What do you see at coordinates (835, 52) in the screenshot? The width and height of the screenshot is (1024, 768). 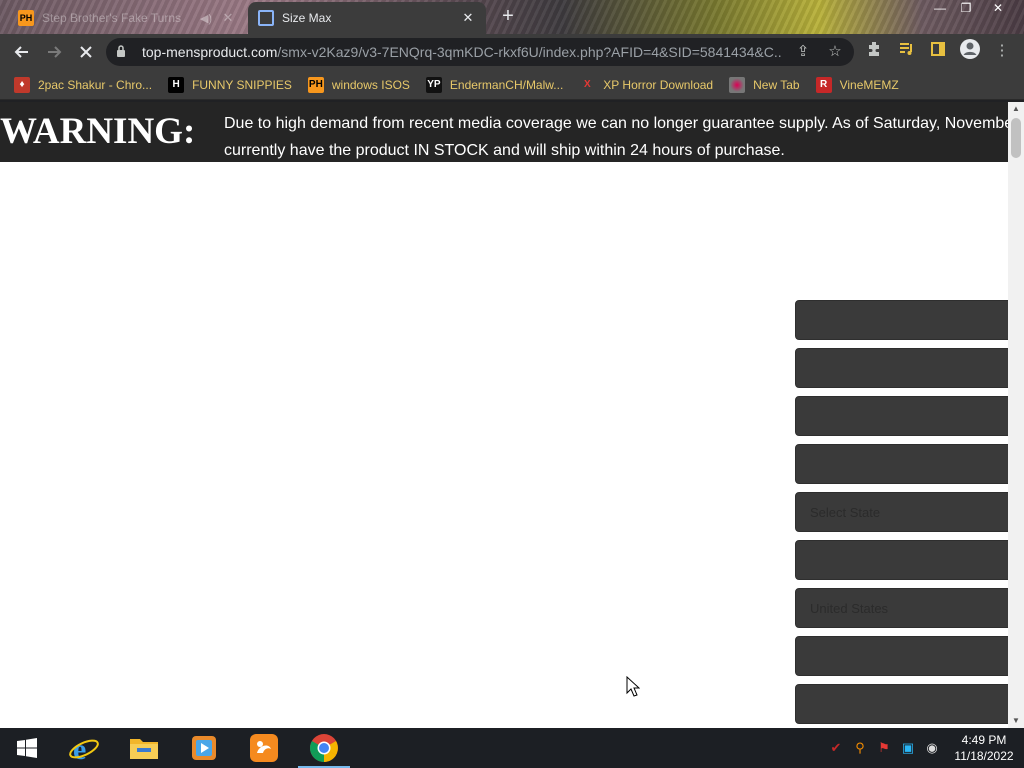 I see `bookmark-star-icon: ☆` at bounding box center [835, 52].